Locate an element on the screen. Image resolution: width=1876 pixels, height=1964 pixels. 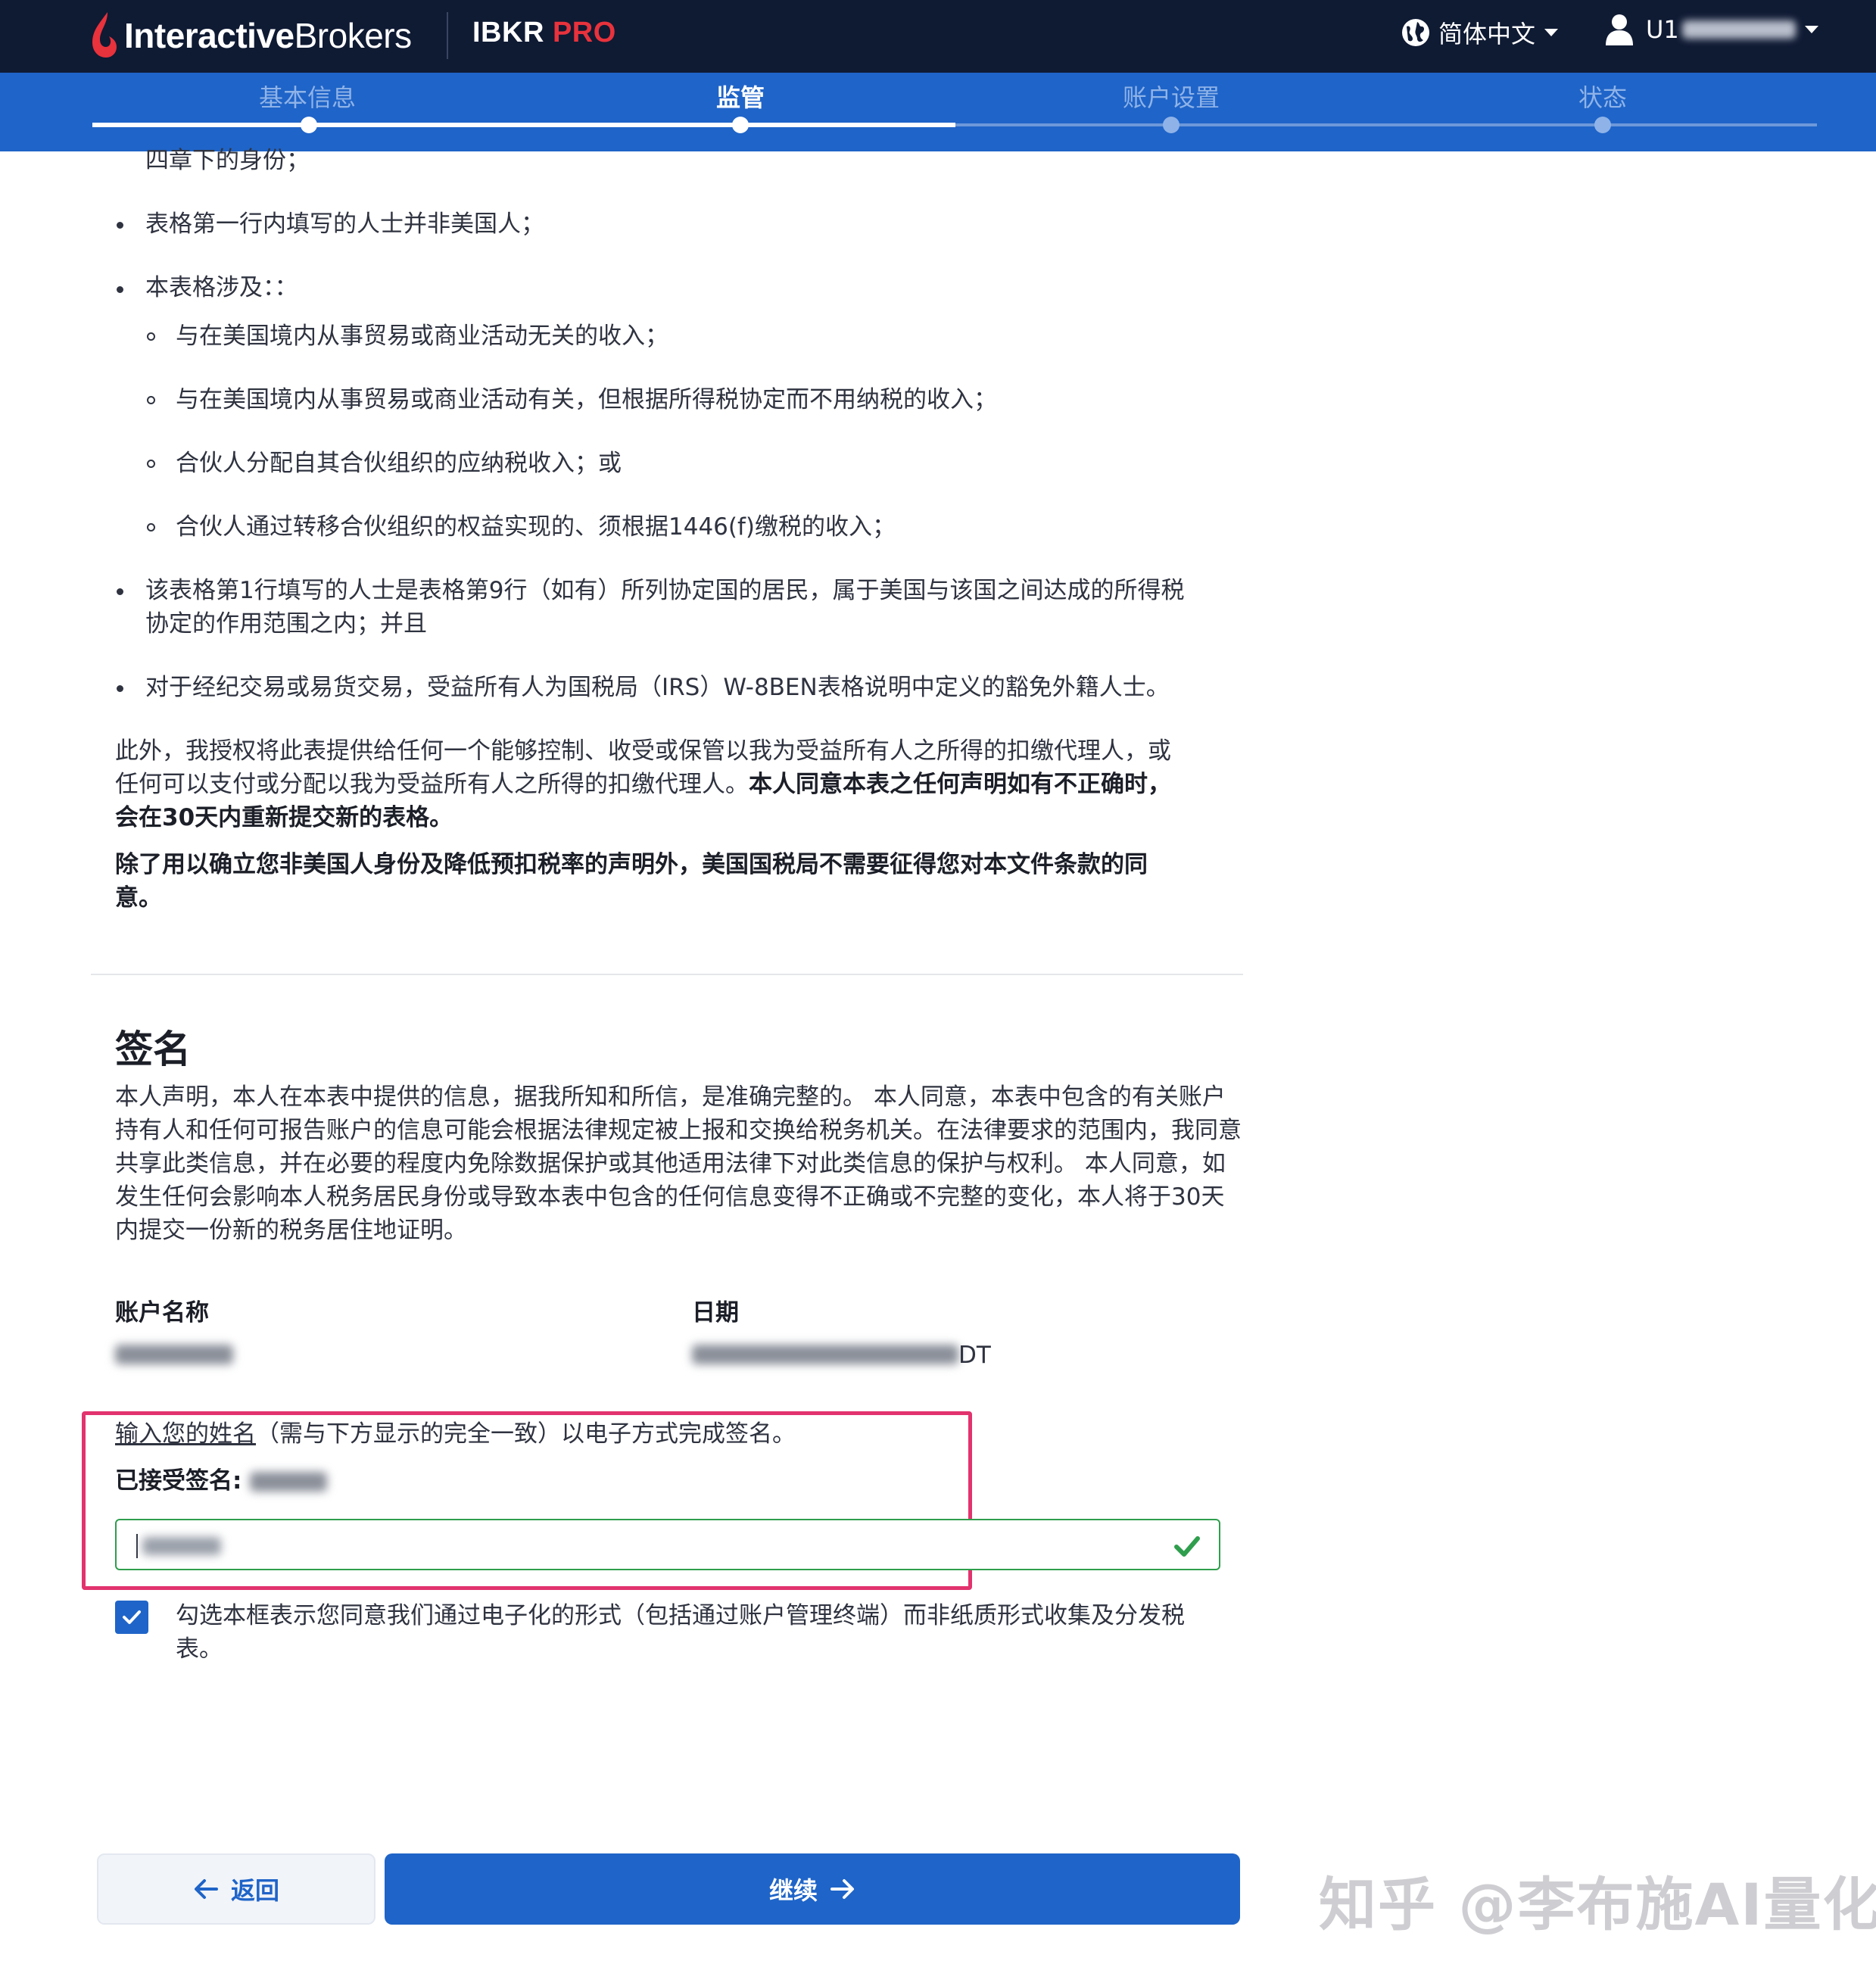
user-menu: U1 is located at coordinates (1711, 30).